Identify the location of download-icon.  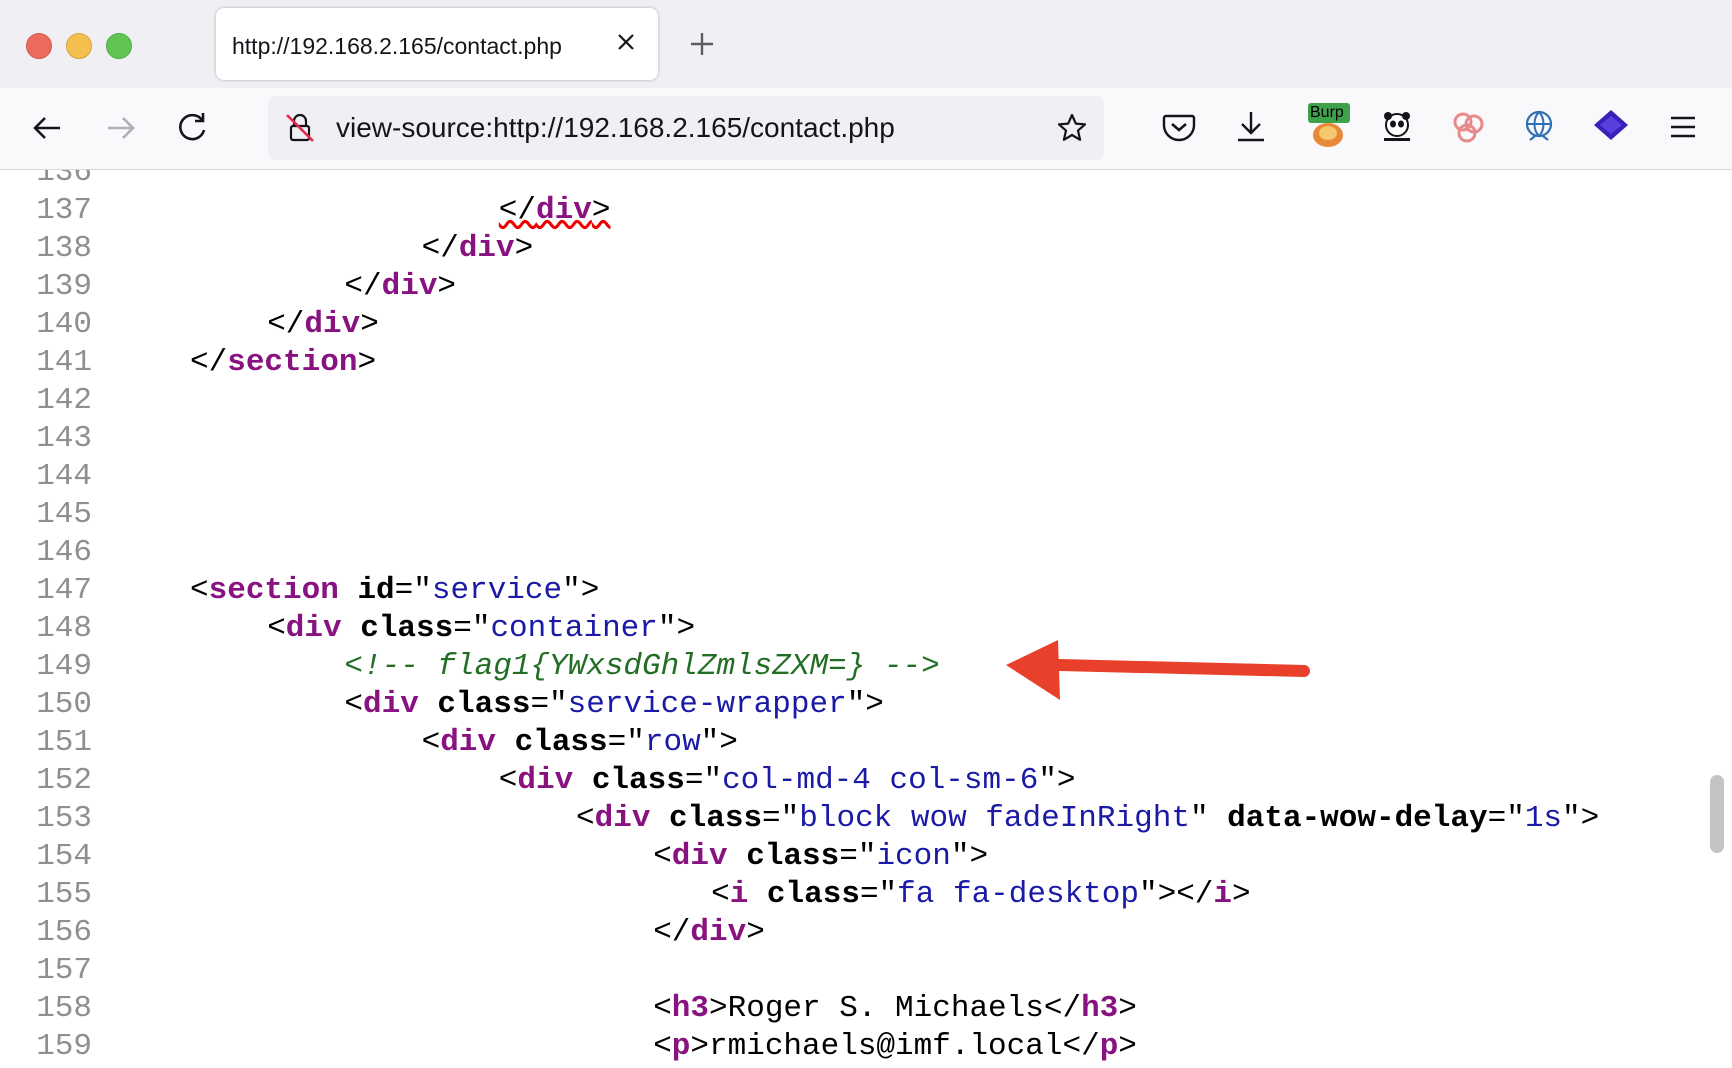
(1251, 127).